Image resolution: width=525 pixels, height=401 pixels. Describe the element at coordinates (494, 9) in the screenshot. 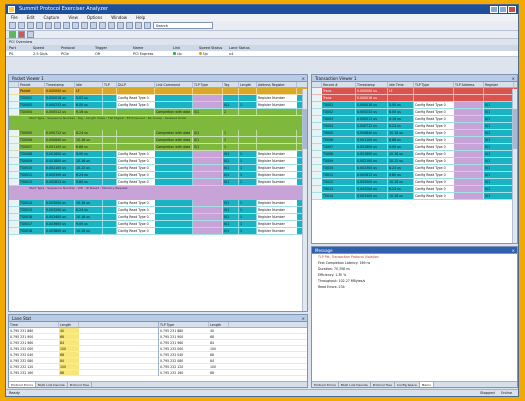

I see `minimize-button` at that location.